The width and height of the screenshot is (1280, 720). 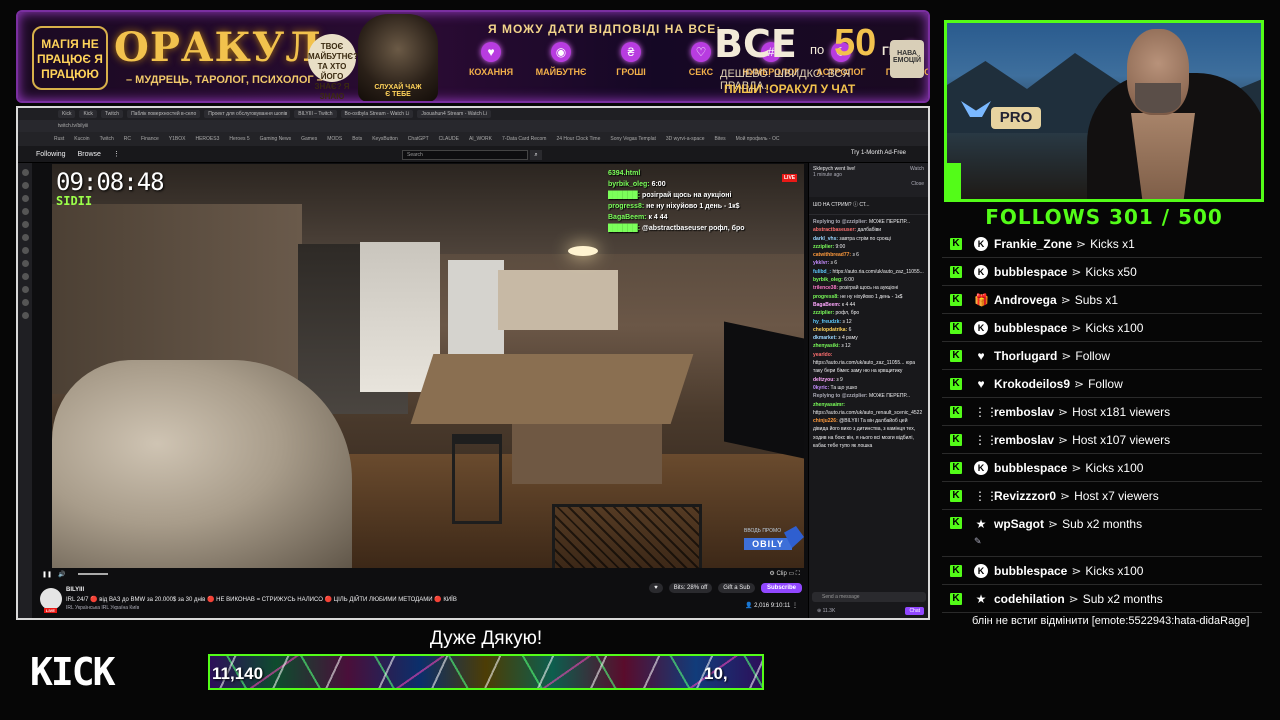 What do you see at coordinates (334, 139) in the screenshot?
I see `bookmark-item: MODS` at bounding box center [334, 139].